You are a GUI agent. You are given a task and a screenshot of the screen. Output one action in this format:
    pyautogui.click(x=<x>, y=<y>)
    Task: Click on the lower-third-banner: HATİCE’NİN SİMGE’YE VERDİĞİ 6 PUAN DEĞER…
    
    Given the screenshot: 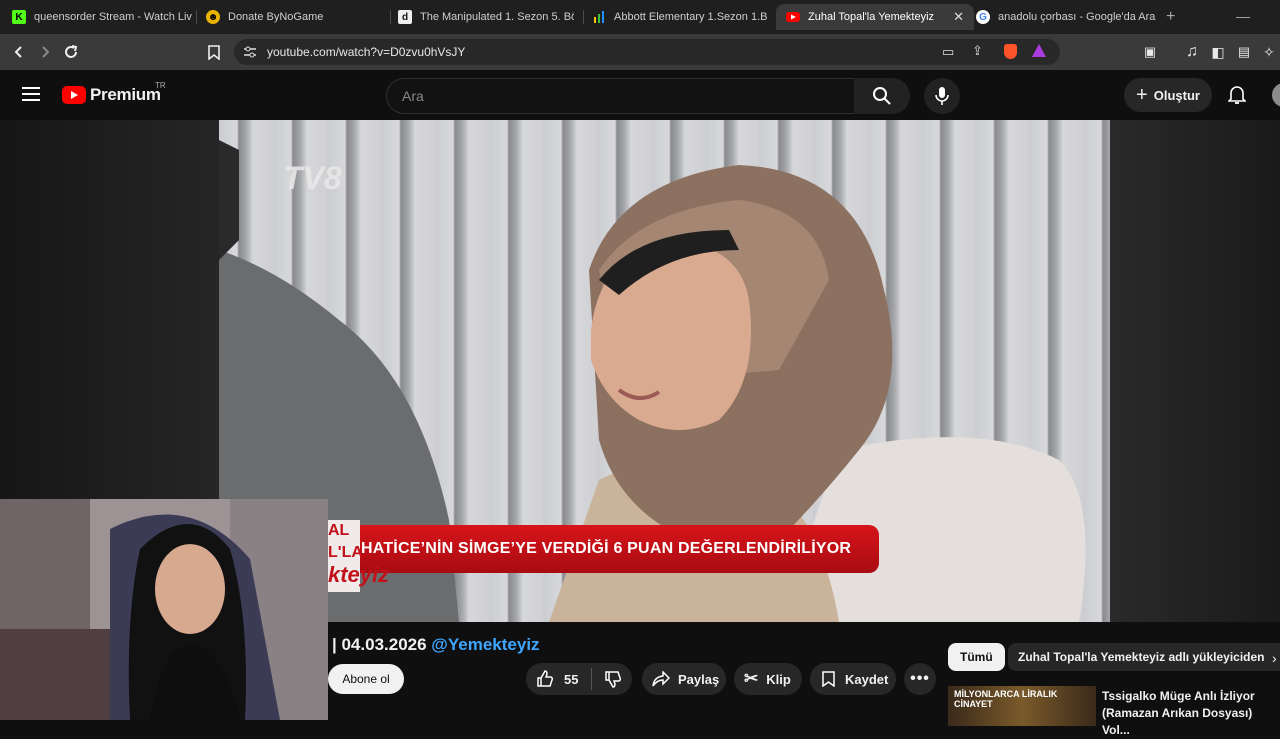 What is the action you would take?
    pyautogui.click(x=603, y=549)
    